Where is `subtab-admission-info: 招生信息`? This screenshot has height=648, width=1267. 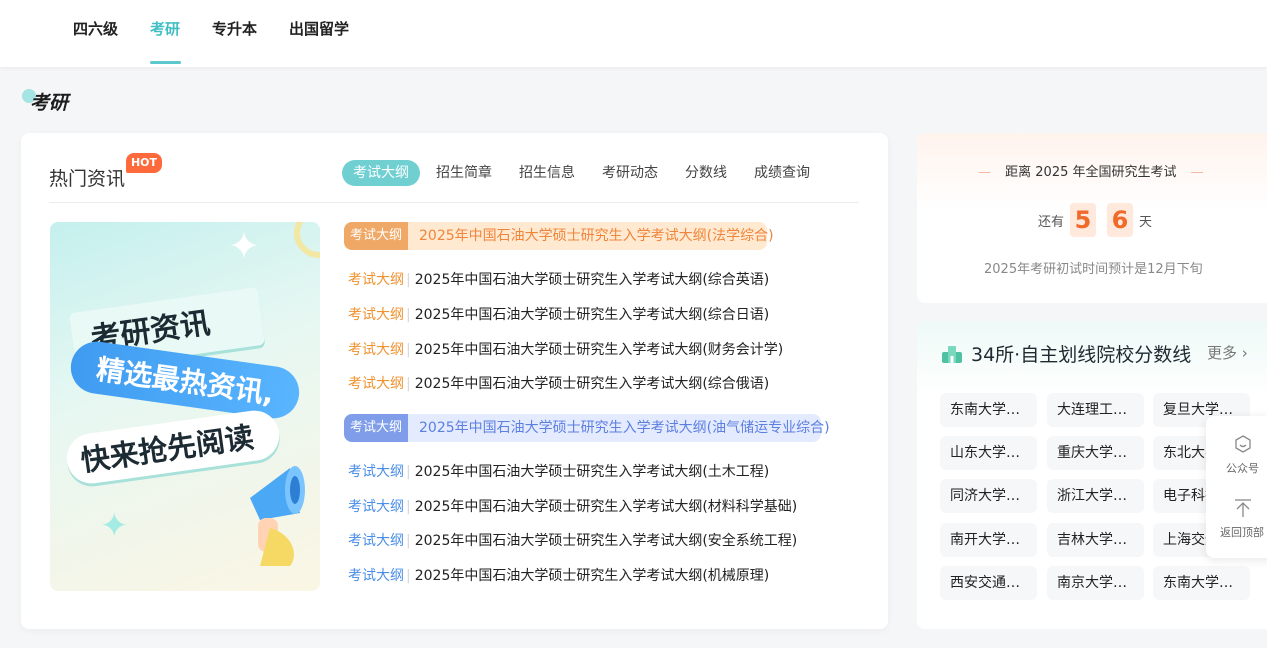
subtab-admission-info: 招生信息 is located at coordinates (547, 173).